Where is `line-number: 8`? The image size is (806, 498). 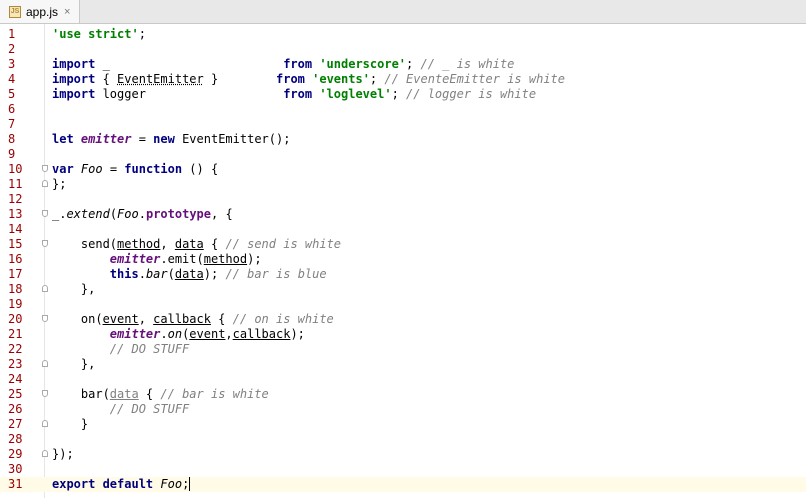 line-number: 8 is located at coordinates (12, 139).